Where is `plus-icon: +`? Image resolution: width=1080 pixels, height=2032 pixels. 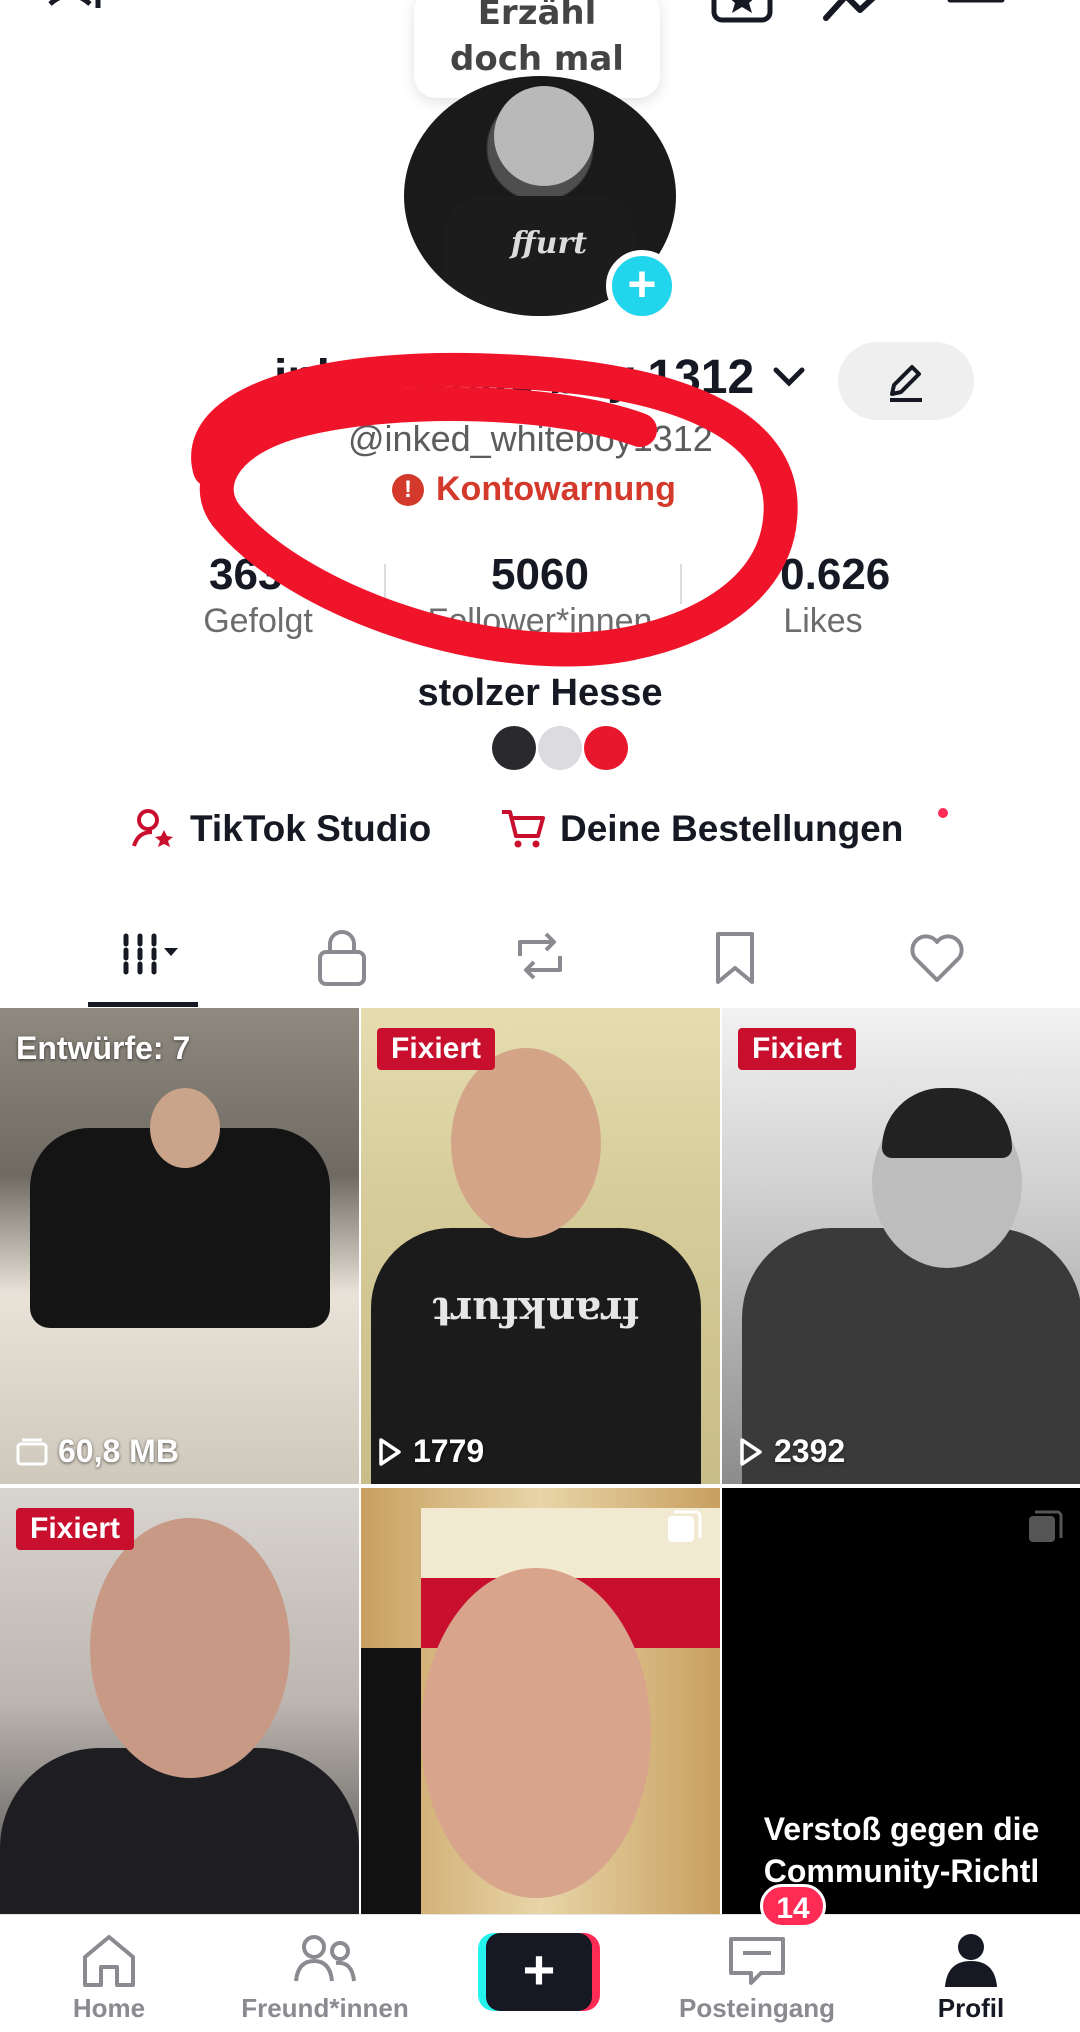
plus-icon: + is located at coordinates (539, 1972).